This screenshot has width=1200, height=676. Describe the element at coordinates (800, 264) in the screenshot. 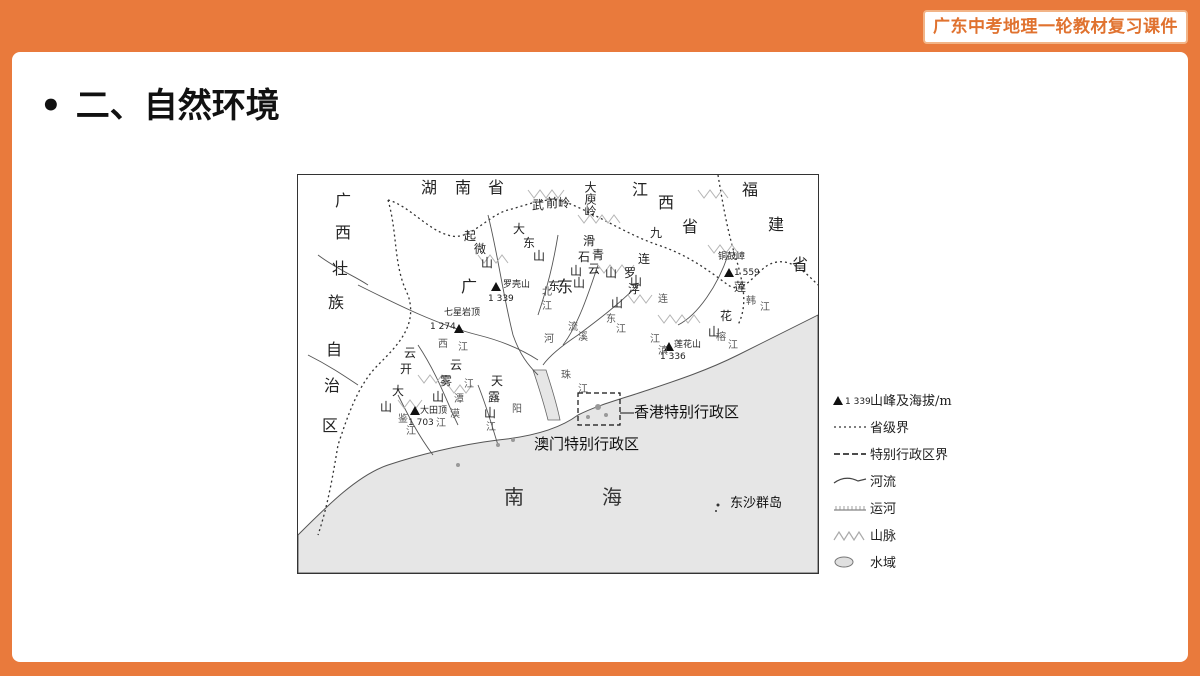

I see `fujian-label-3: 省` at that location.